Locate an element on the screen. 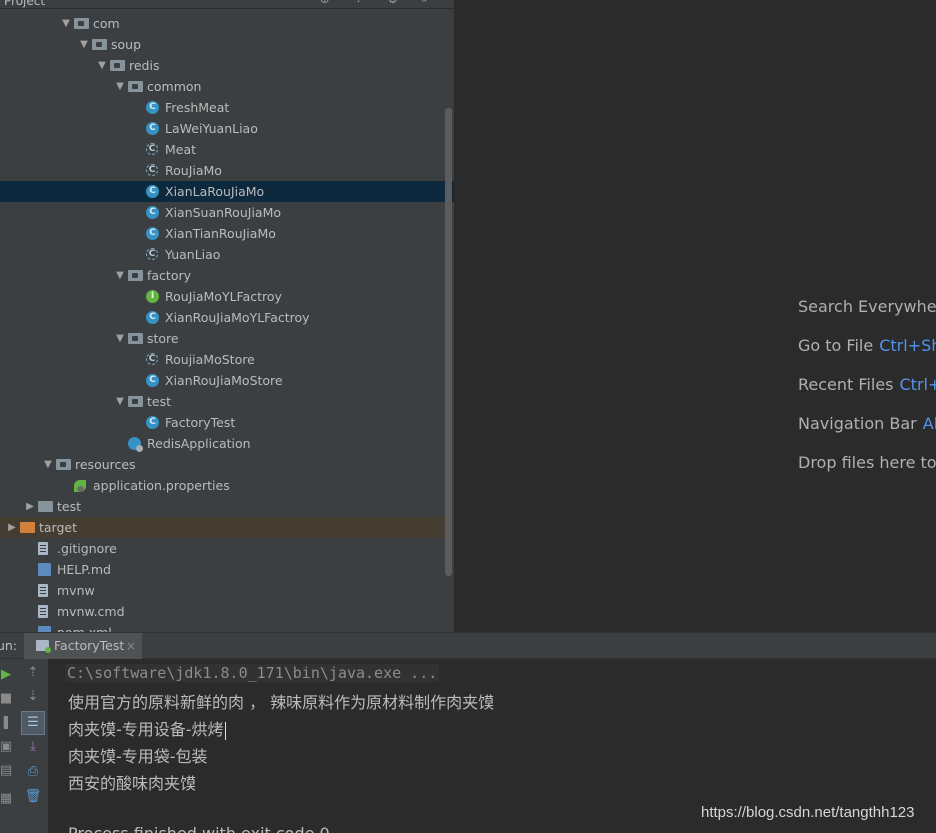 The height and width of the screenshot is (833, 936). tree-item: ▼ test is located at coordinates (227, 401).